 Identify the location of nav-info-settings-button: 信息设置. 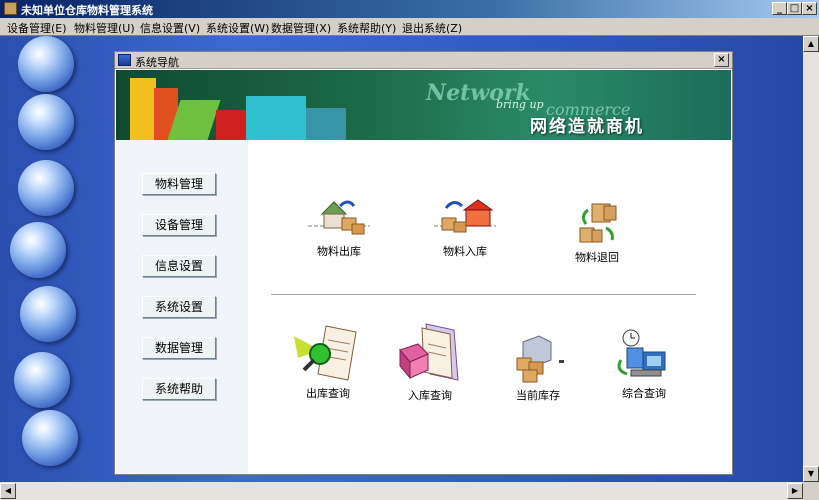
(179, 266).